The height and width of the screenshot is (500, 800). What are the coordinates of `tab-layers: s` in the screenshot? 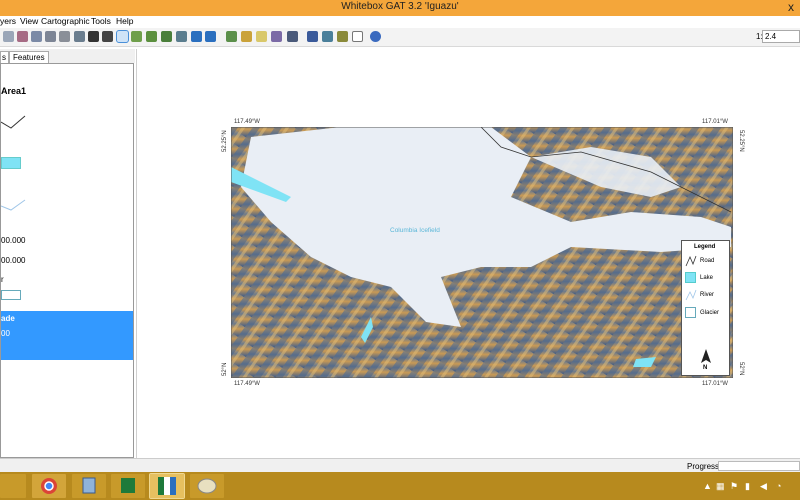 It's located at (4, 57).